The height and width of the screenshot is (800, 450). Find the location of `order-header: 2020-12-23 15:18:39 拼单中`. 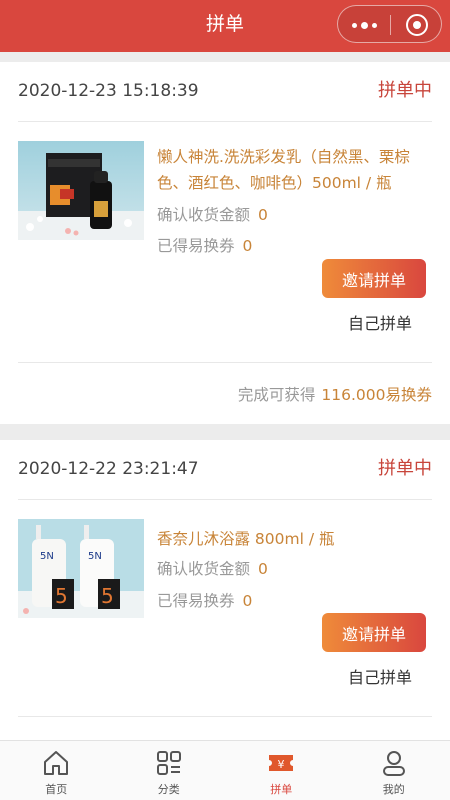

order-header: 2020-12-23 15:18:39 拼单中 is located at coordinates (225, 90).